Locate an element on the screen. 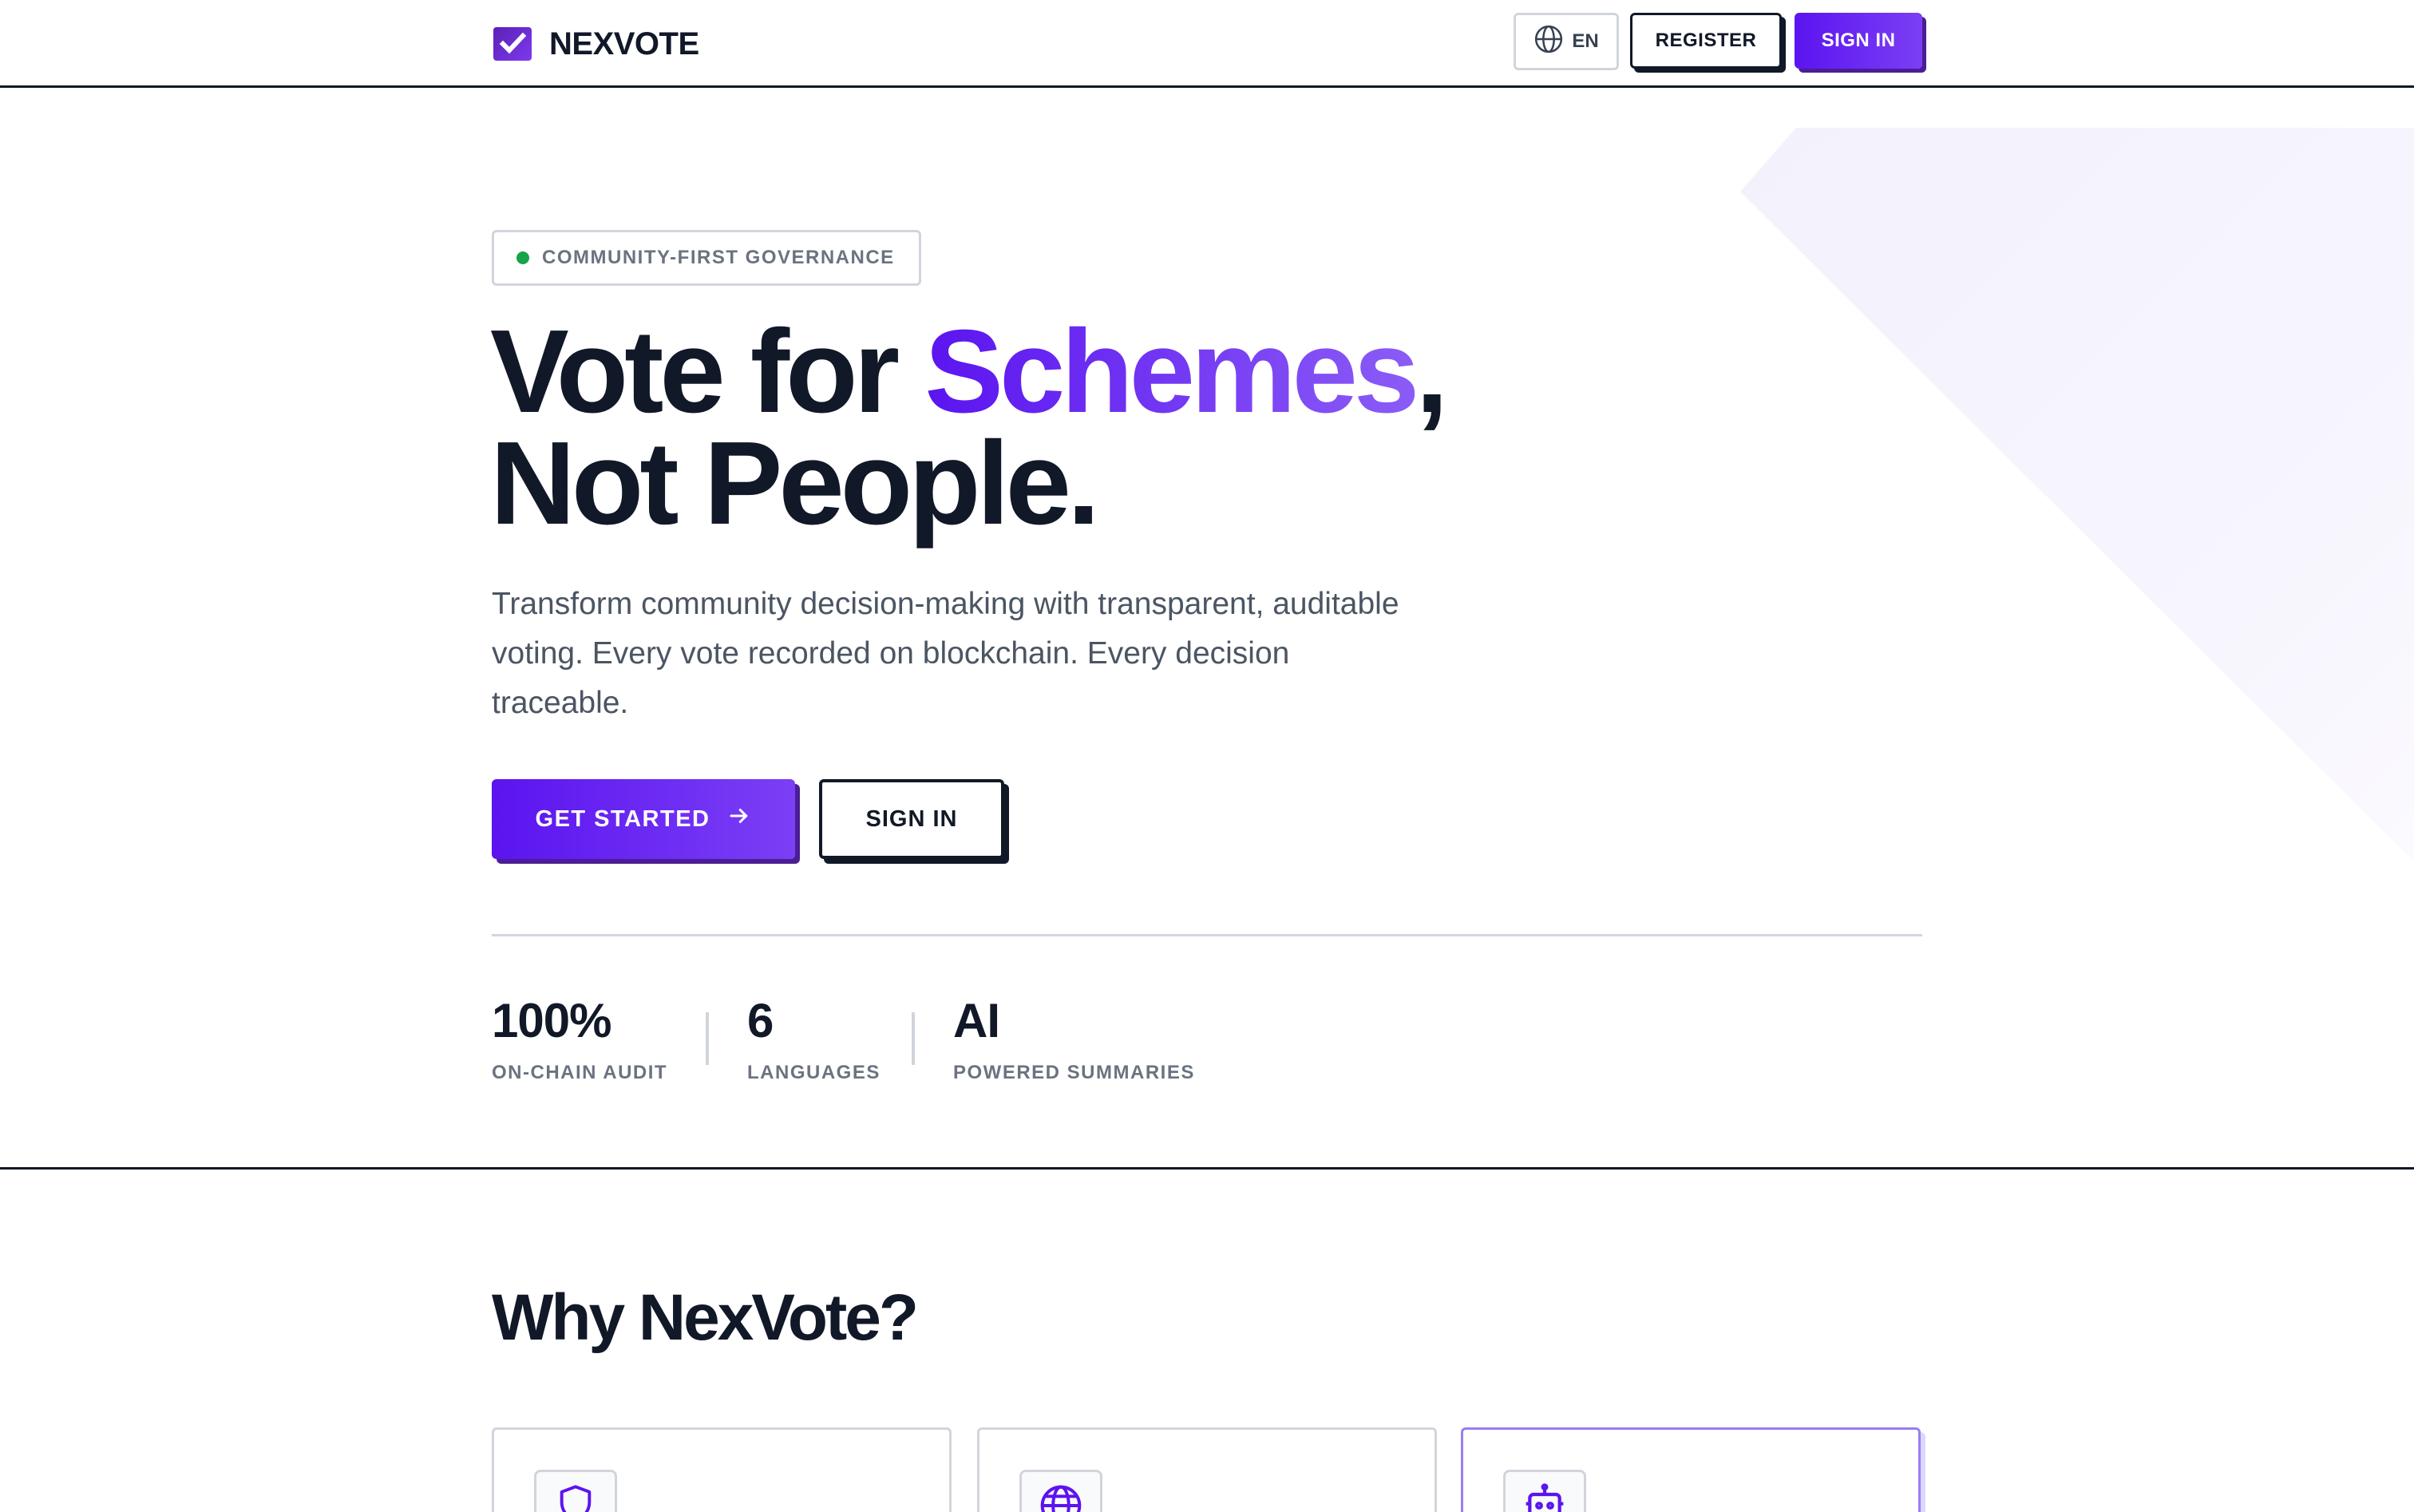 Image resolution: width=2414 pixels, height=1512 pixels. get-started-button: GET STARTED is located at coordinates (643, 819).